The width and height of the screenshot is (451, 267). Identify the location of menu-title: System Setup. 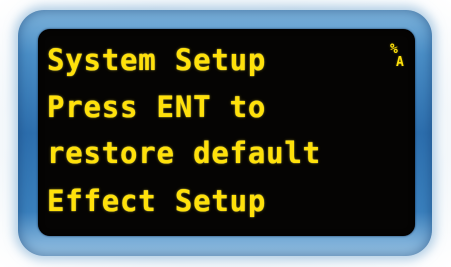
(157, 60).